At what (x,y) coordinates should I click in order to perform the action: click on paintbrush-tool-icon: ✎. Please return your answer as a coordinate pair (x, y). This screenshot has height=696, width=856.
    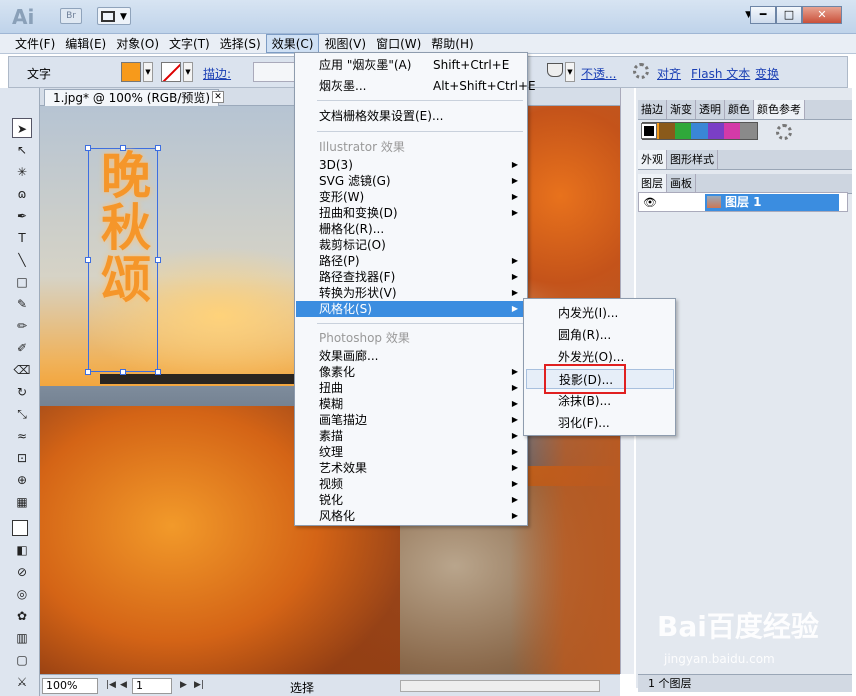
    Looking at the image, I should click on (22, 304).